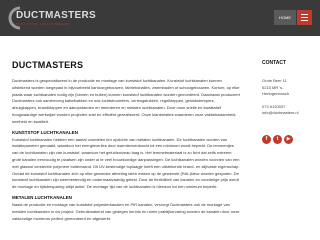  I want to click on brand-tagline: KUNSTSTOF LUCHTKANALEN, so click(43, 24).